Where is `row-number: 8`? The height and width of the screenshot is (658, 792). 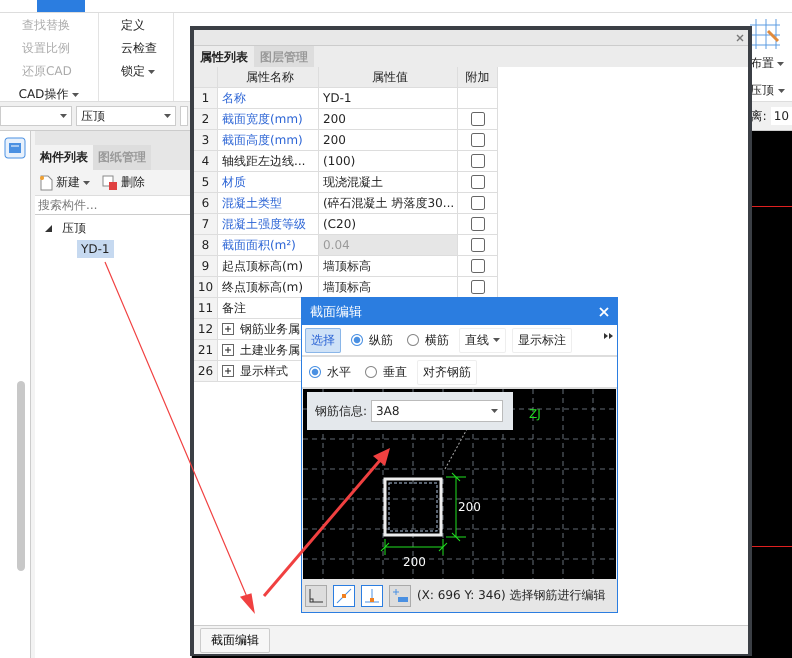 row-number: 8 is located at coordinates (206, 245).